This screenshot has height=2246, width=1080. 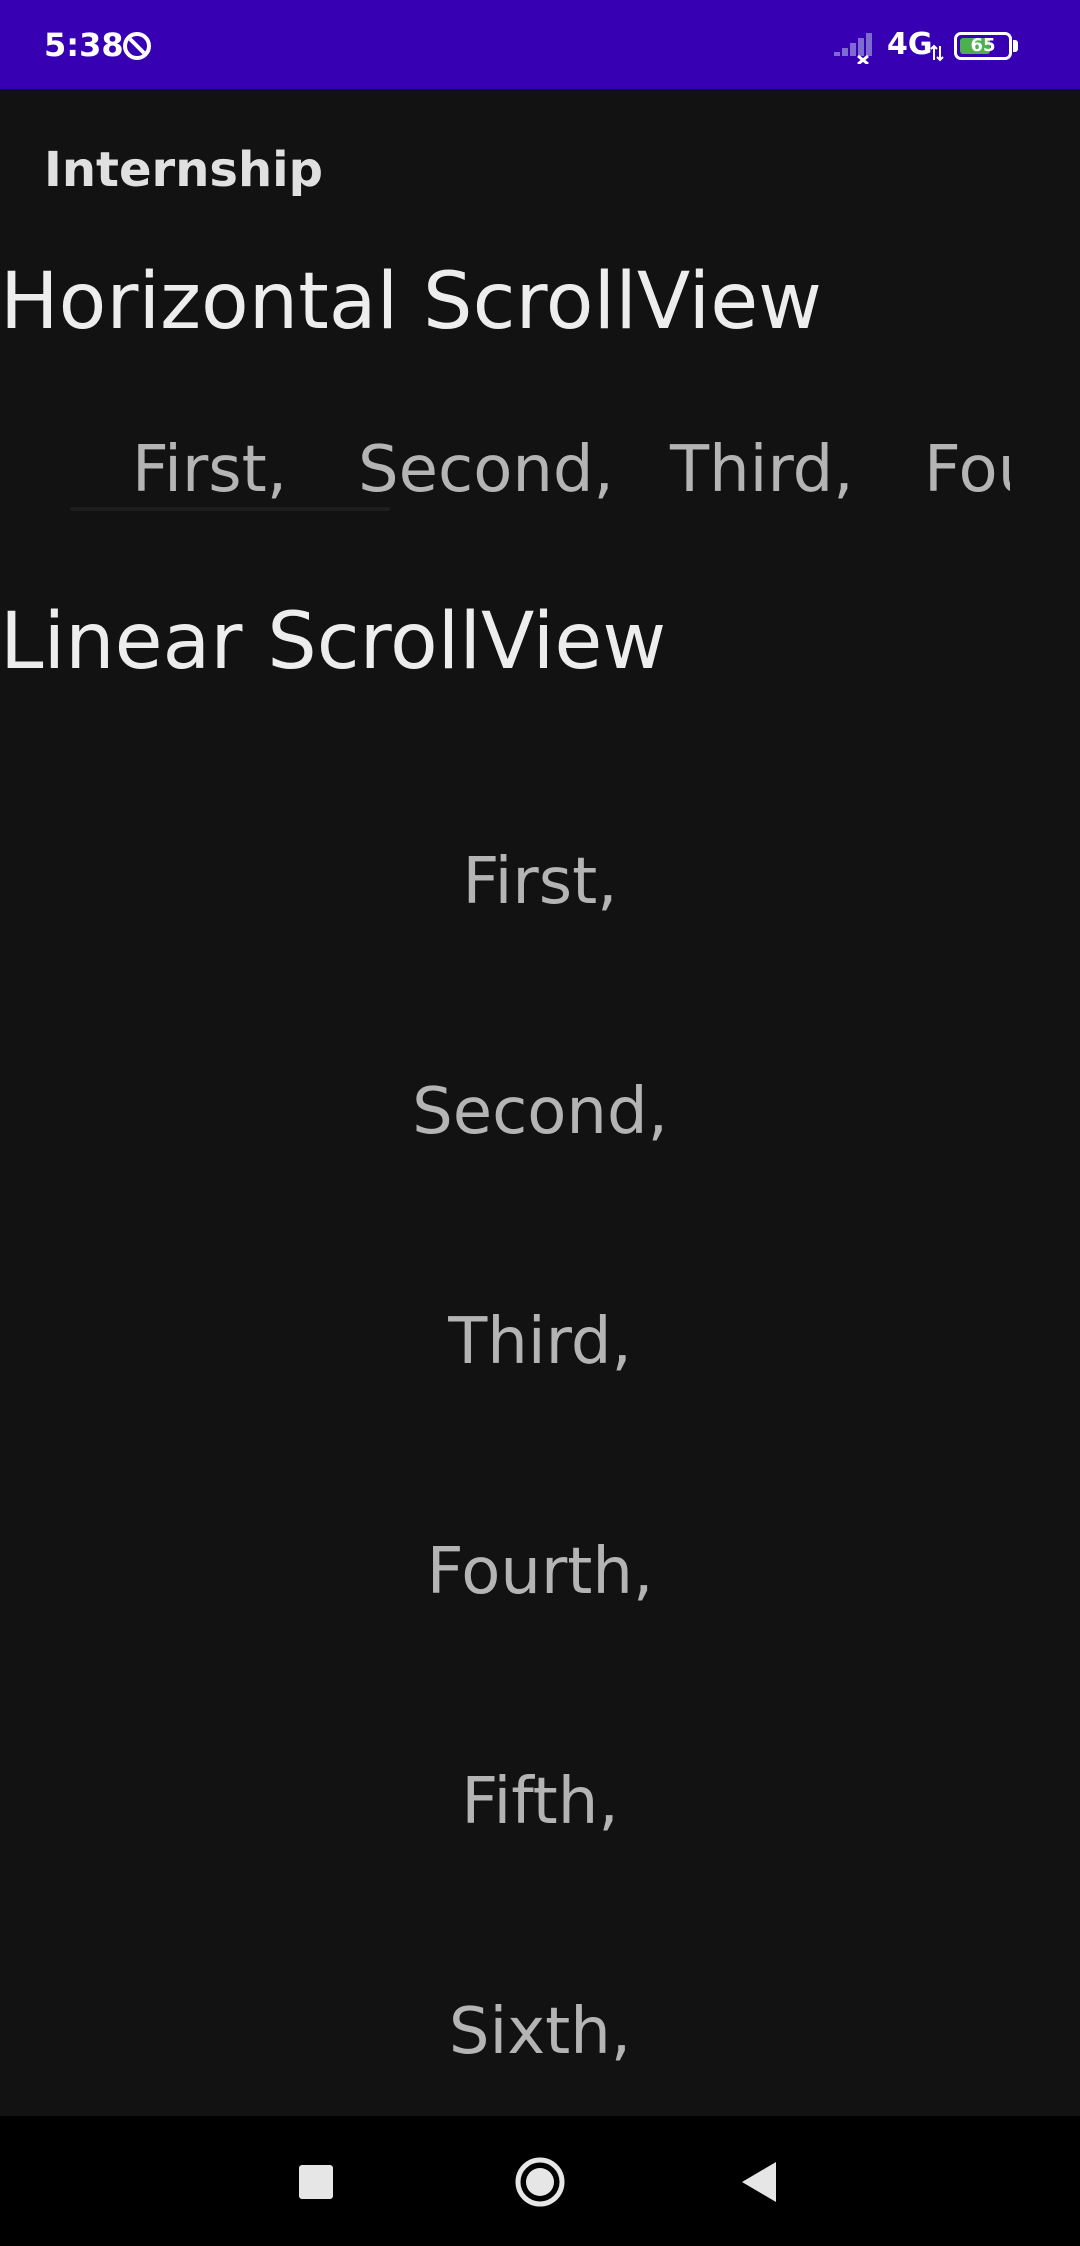 I want to click on linear-item: Fifth,, so click(x=540, y=1802).